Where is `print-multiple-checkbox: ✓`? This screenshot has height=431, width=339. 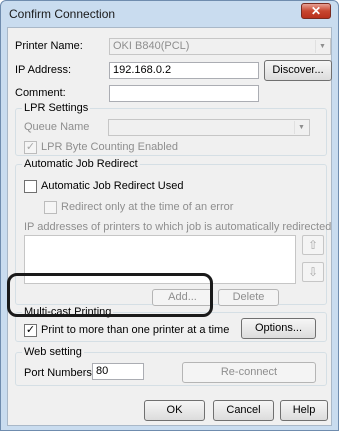
print-multiple-checkbox: ✓ is located at coordinates (30, 330).